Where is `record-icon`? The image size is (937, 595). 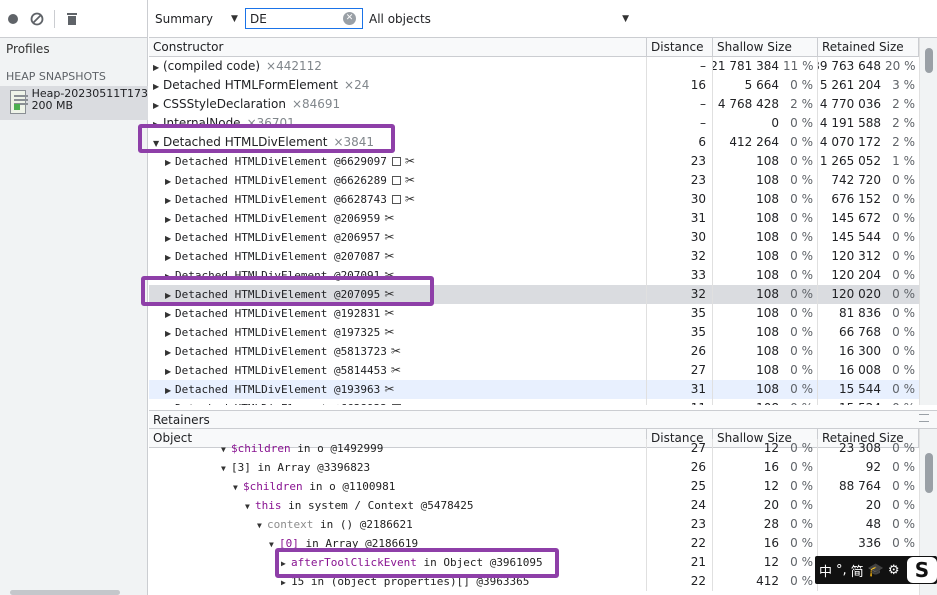 record-icon is located at coordinates (13, 19).